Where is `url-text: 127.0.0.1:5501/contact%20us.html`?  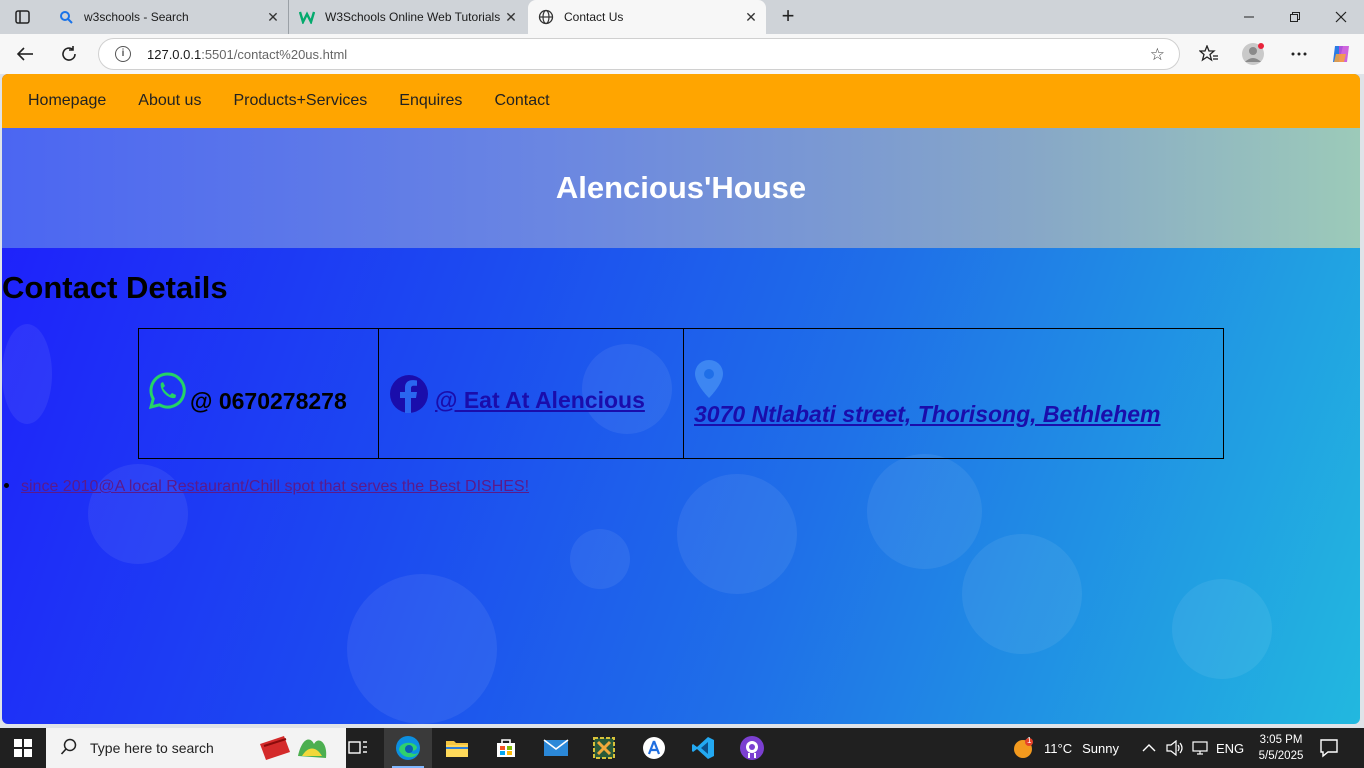
url-text: 127.0.0.1:5501/contact%20us.html is located at coordinates (247, 54).